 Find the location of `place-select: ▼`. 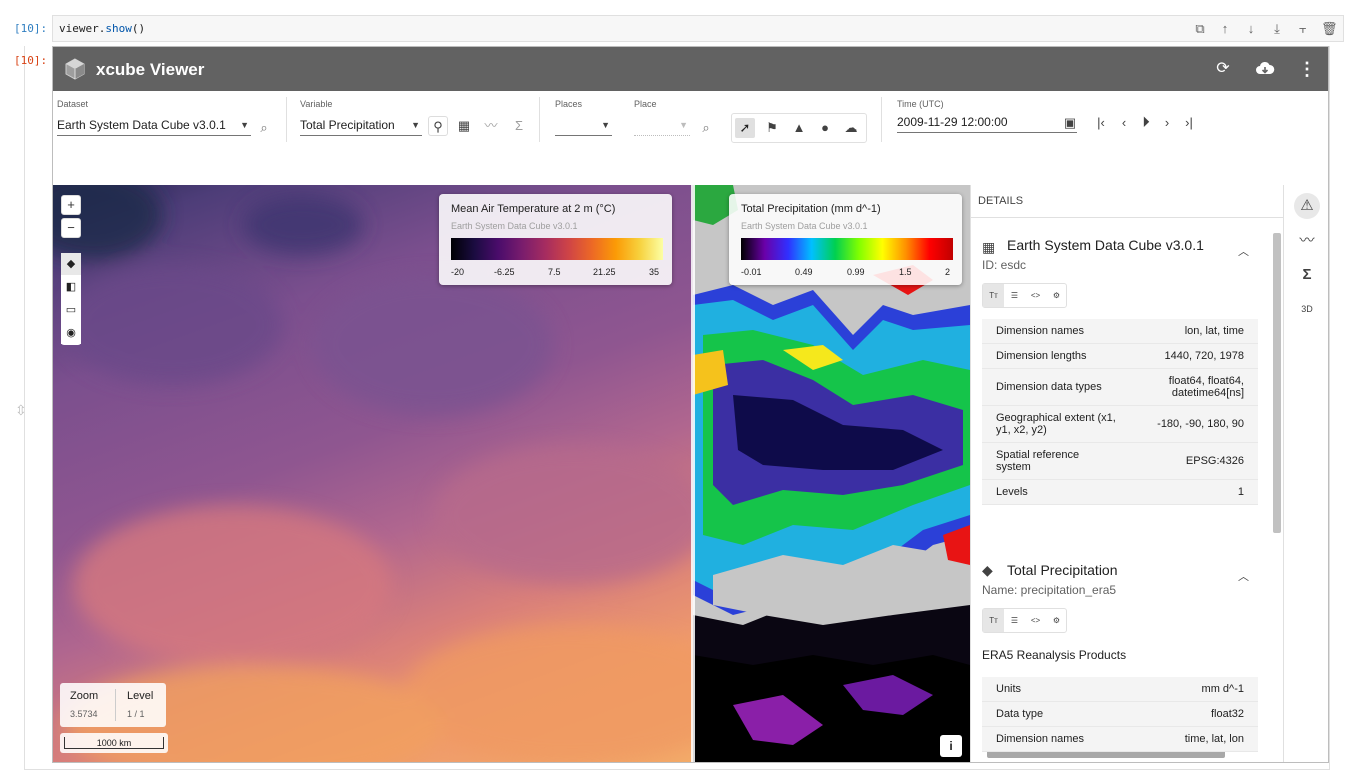

place-select: ▼ is located at coordinates (662, 126).